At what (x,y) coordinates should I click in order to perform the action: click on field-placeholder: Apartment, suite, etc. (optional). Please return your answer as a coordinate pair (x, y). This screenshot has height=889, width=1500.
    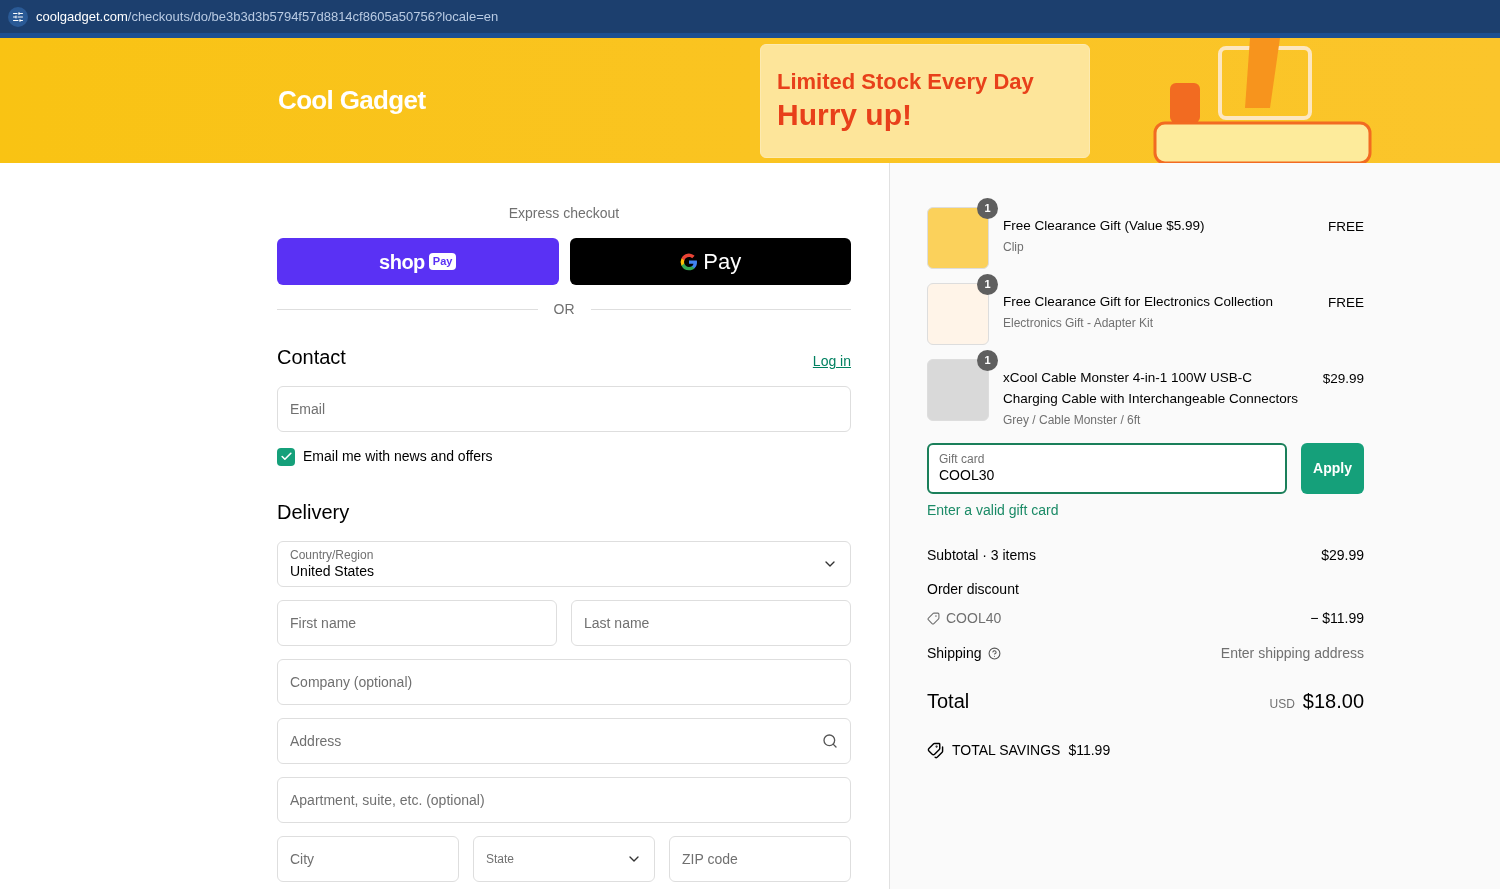
    Looking at the image, I should click on (388, 800).